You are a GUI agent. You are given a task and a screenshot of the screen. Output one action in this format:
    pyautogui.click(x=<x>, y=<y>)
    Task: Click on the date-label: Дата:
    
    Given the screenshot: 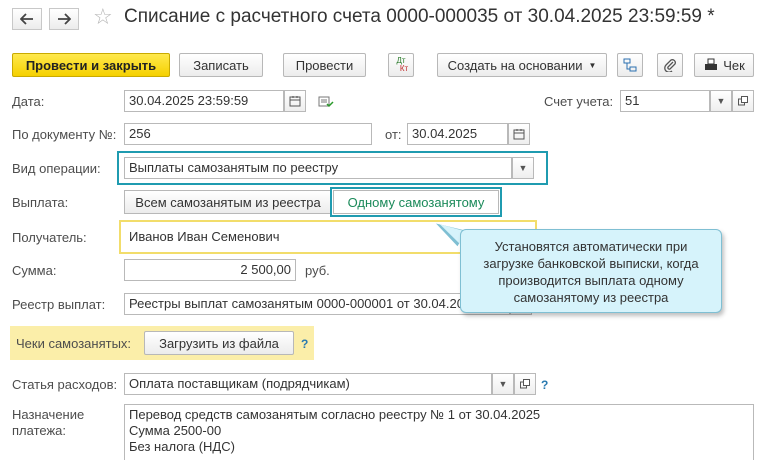 What is the action you would take?
    pyautogui.click(x=28, y=101)
    